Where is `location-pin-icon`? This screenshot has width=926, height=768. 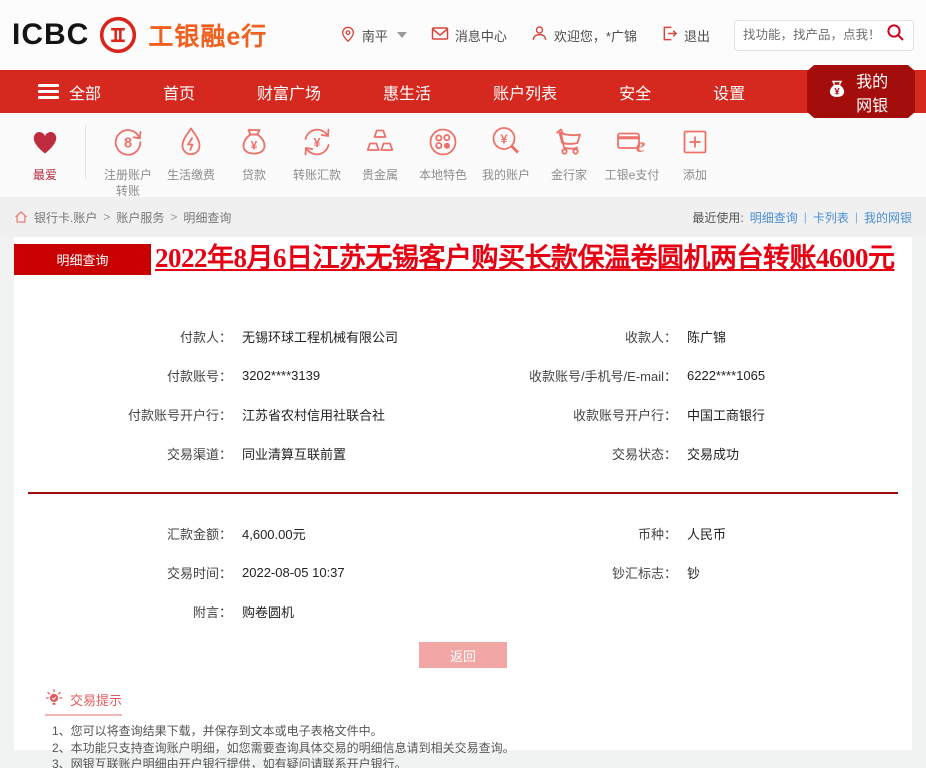
location-pin-icon is located at coordinates (348, 35).